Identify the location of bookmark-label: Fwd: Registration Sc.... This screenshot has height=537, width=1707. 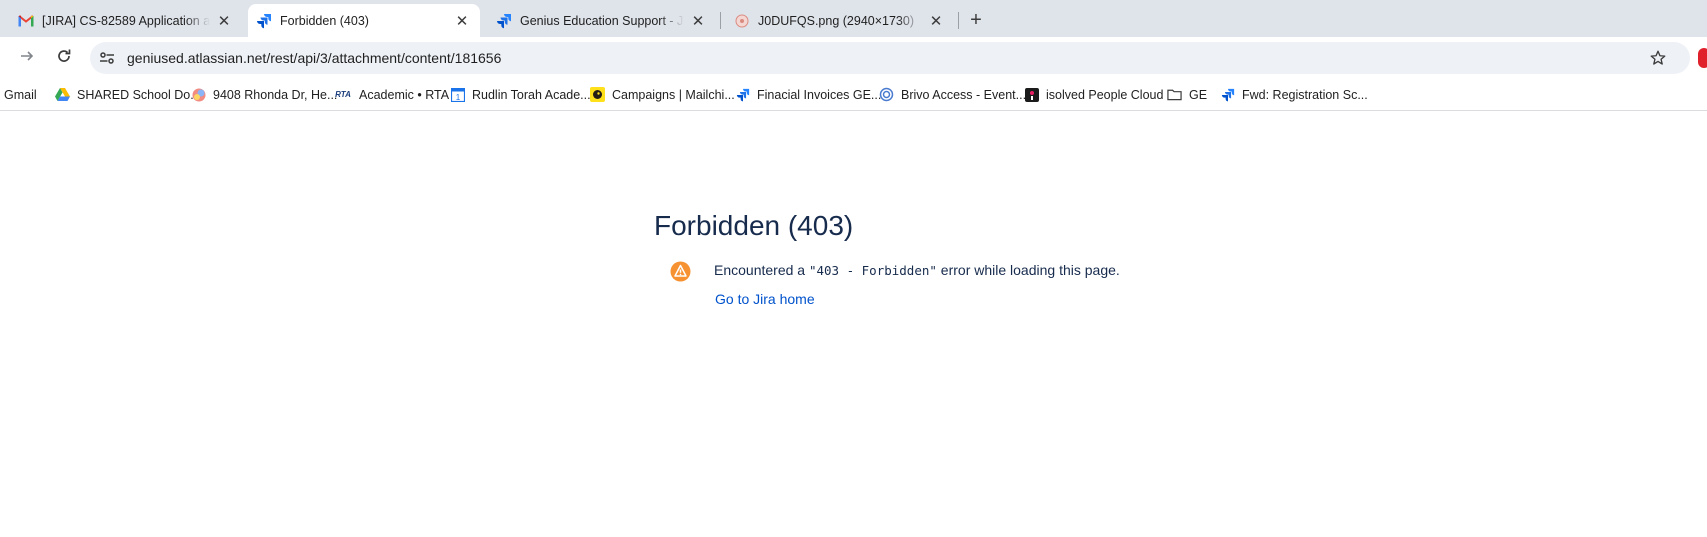
(1305, 94).